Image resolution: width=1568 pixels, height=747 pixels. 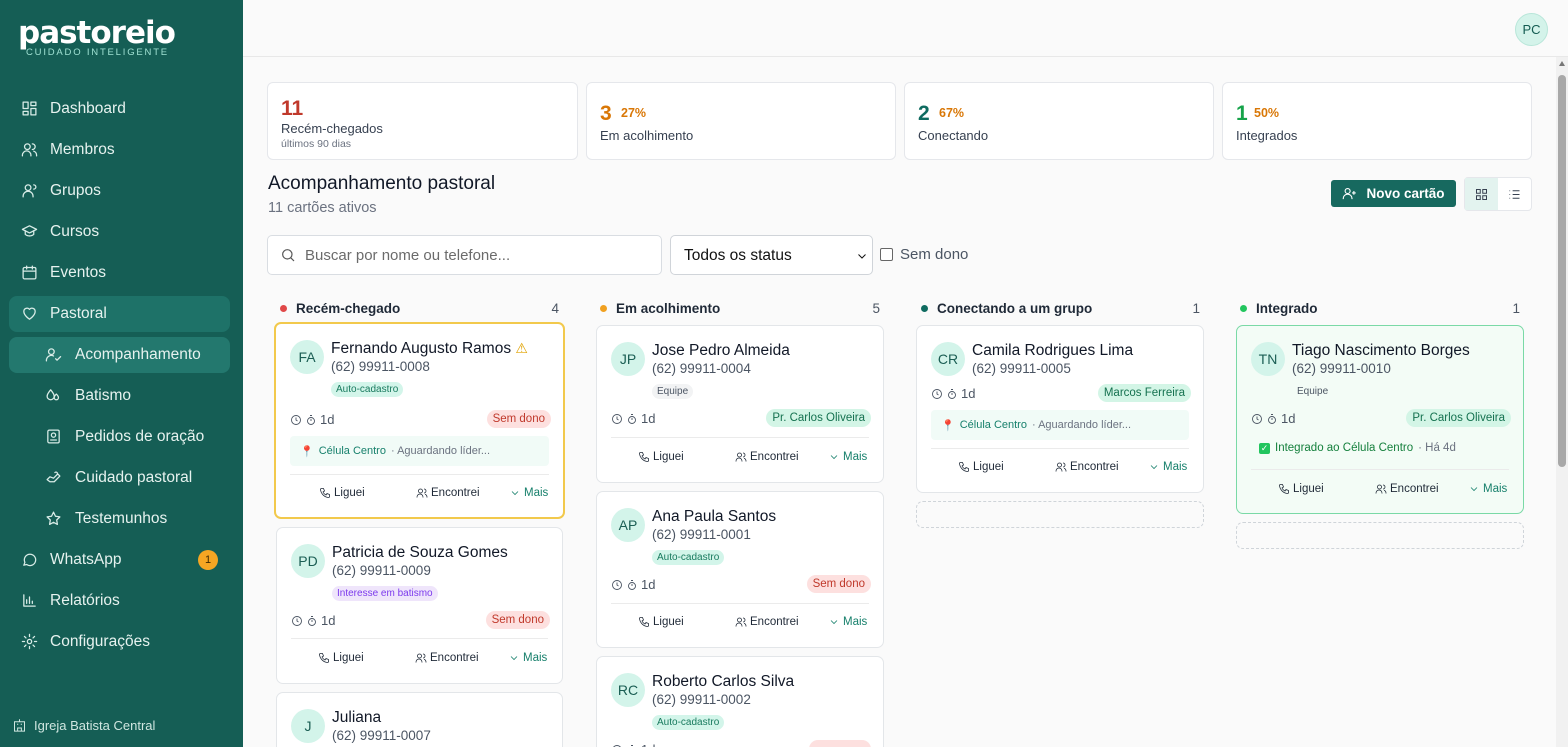 I want to click on sidebar-item-label: Pedidos de oração, so click(x=140, y=436).